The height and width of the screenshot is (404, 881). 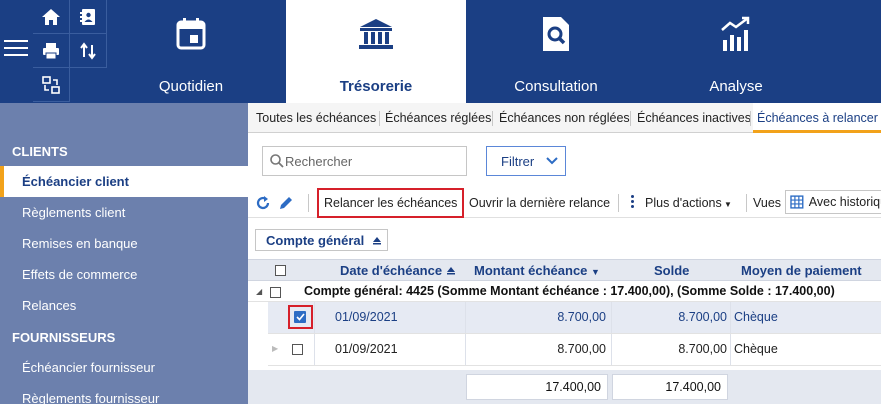 I want to click on search-icon, so click(x=277, y=161).